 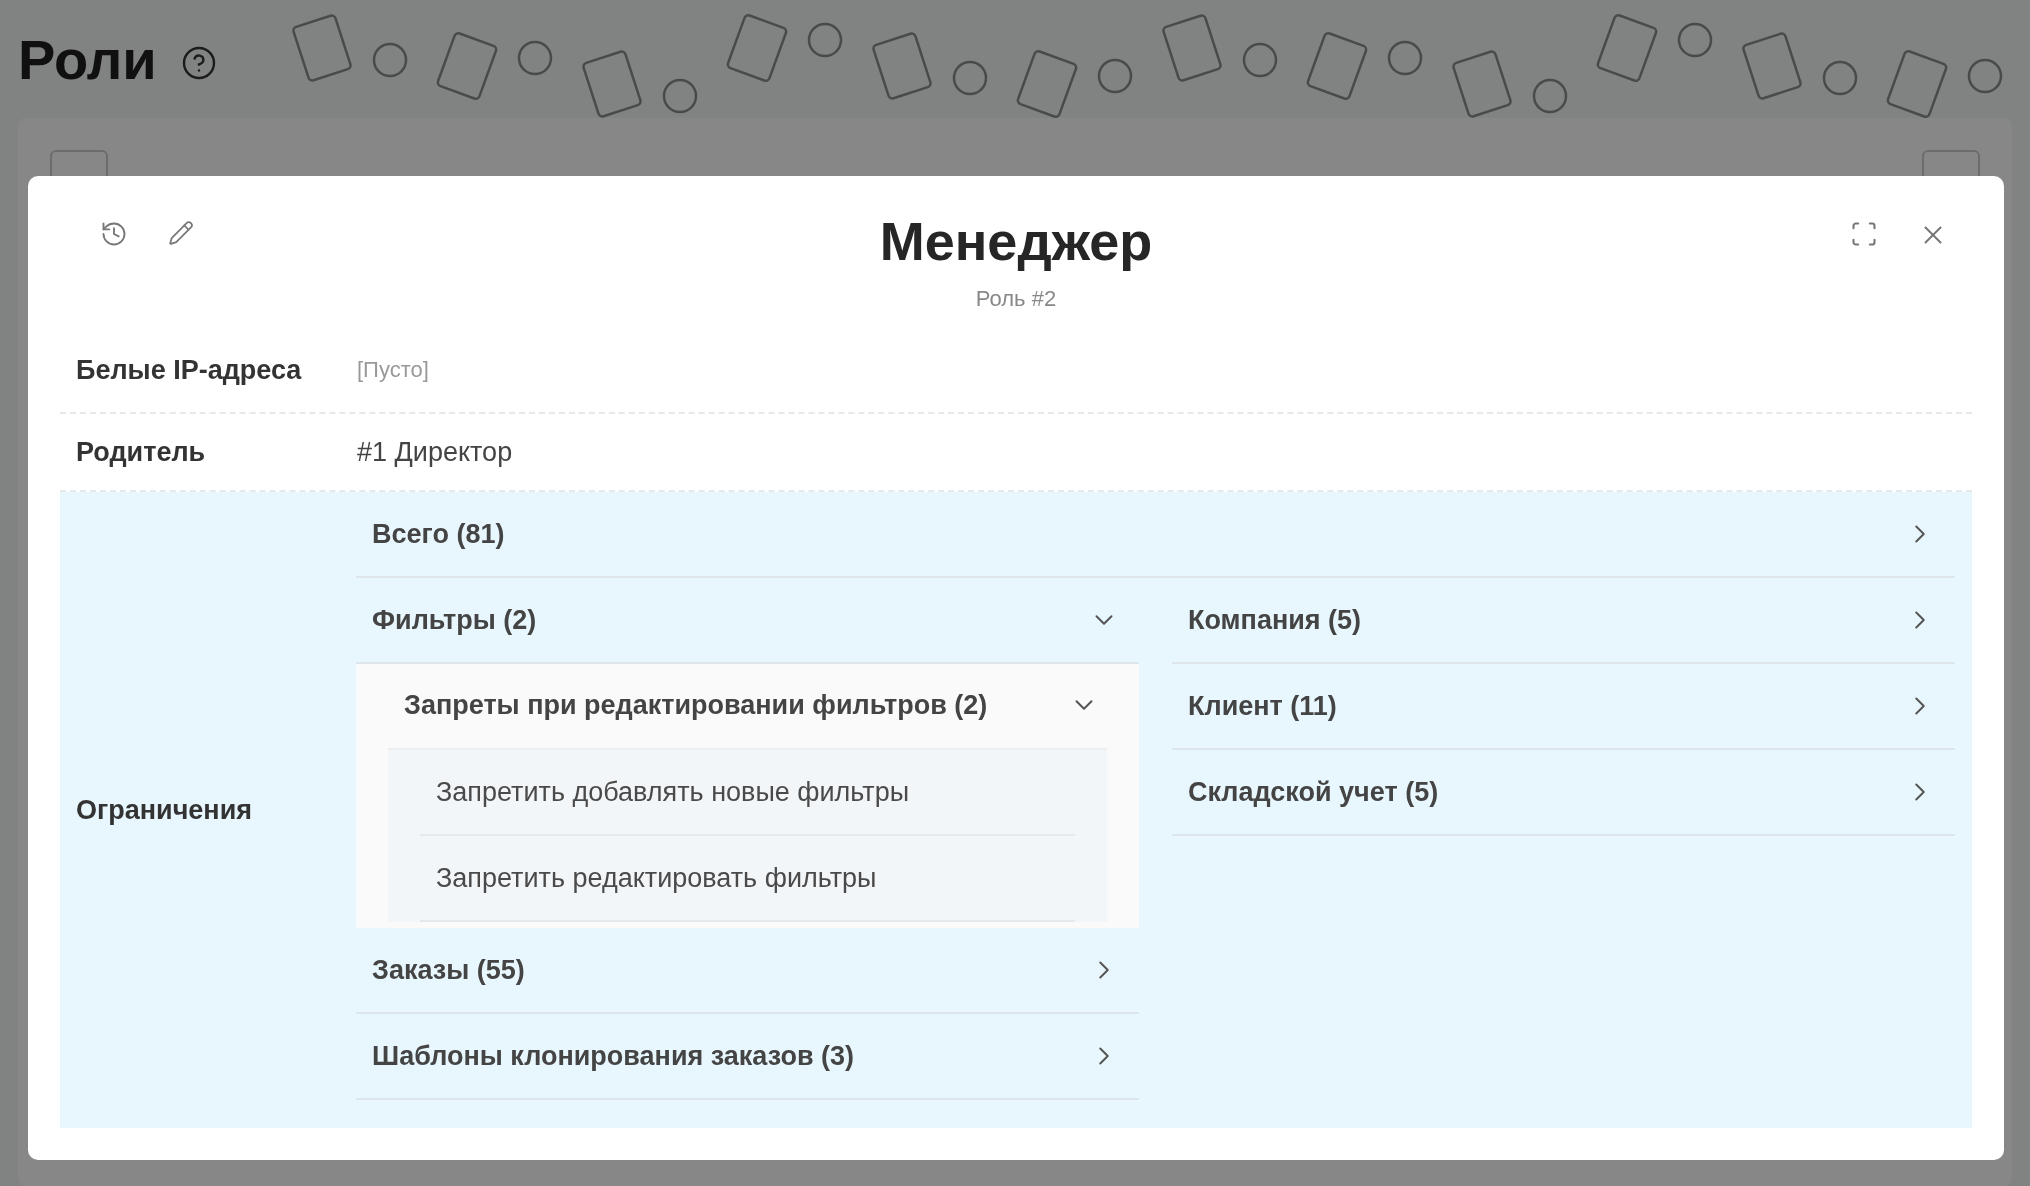 What do you see at coordinates (141, 452) in the screenshot?
I see `field-label: Родитель` at bounding box center [141, 452].